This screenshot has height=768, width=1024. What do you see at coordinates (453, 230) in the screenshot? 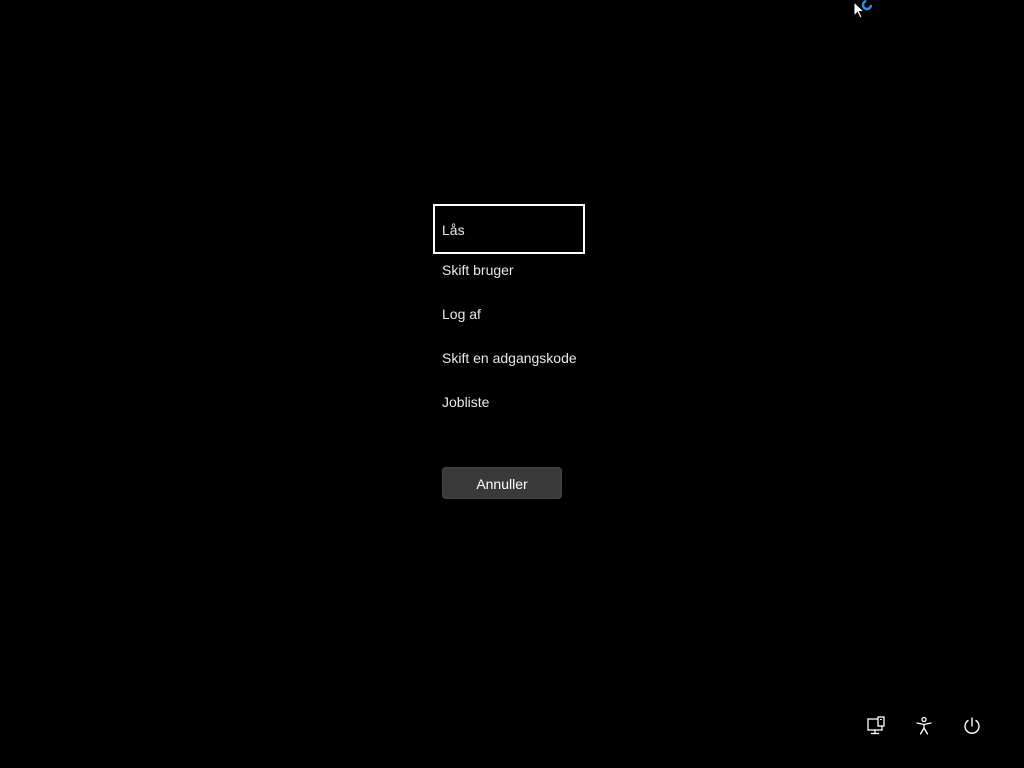
I see `menu-item-label: Lås` at bounding box center [453, 230].